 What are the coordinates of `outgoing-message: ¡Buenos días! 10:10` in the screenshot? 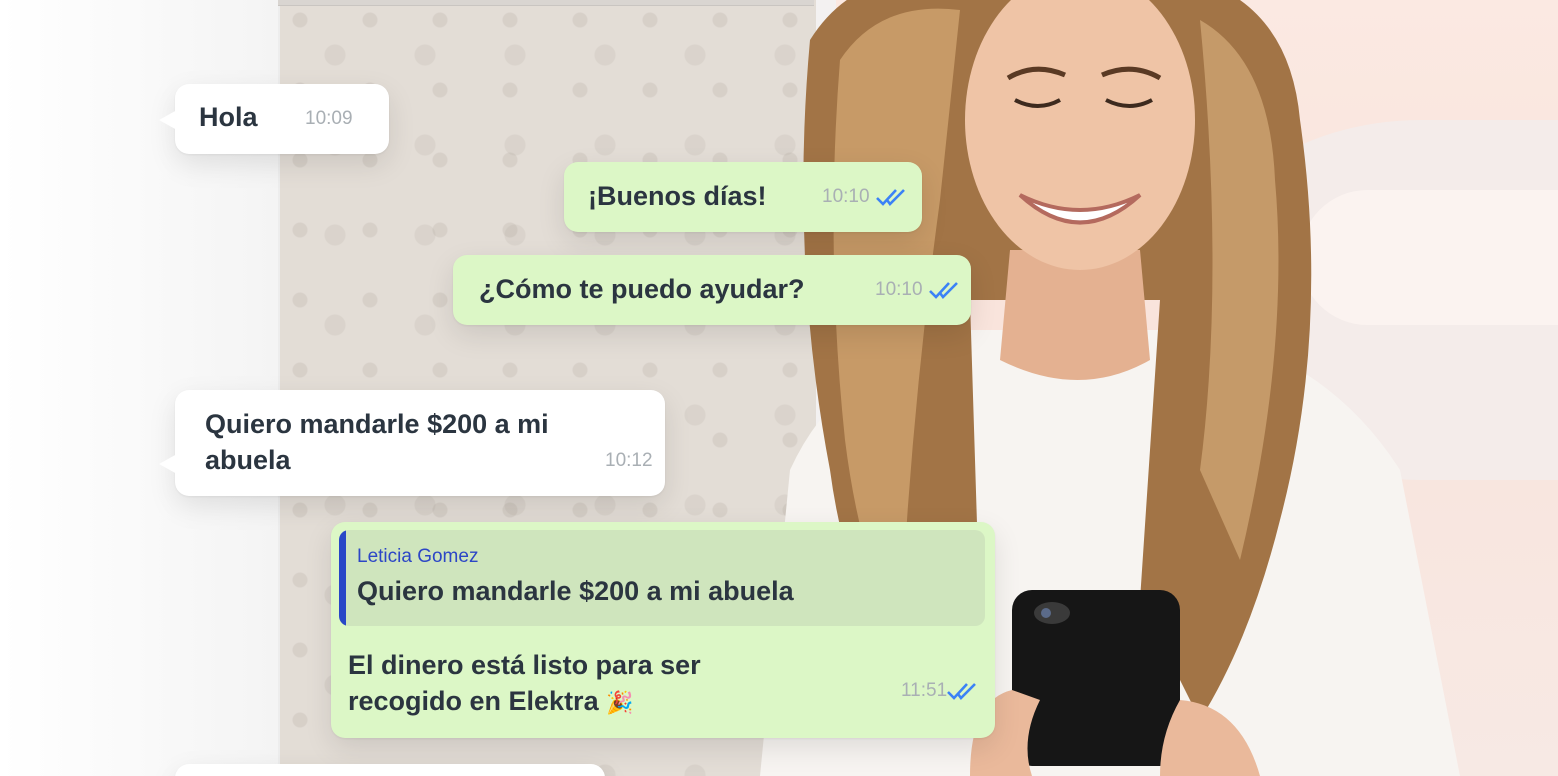 It's located at (743, 197).